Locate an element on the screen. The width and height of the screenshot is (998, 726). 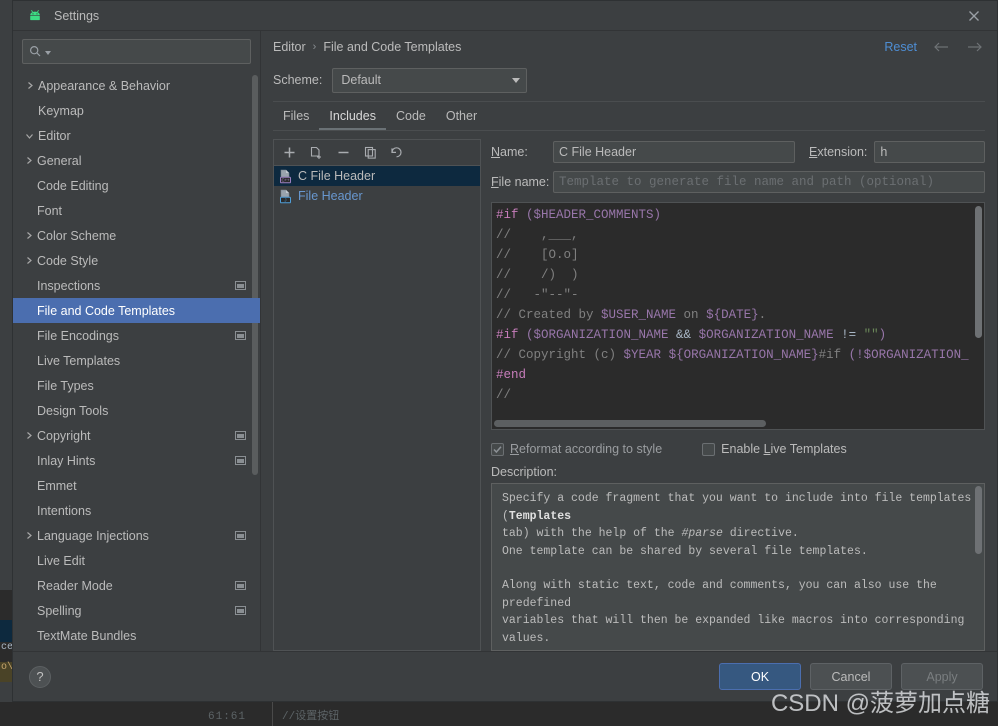
scheme-select: Default is located at coordinates (430, 80).